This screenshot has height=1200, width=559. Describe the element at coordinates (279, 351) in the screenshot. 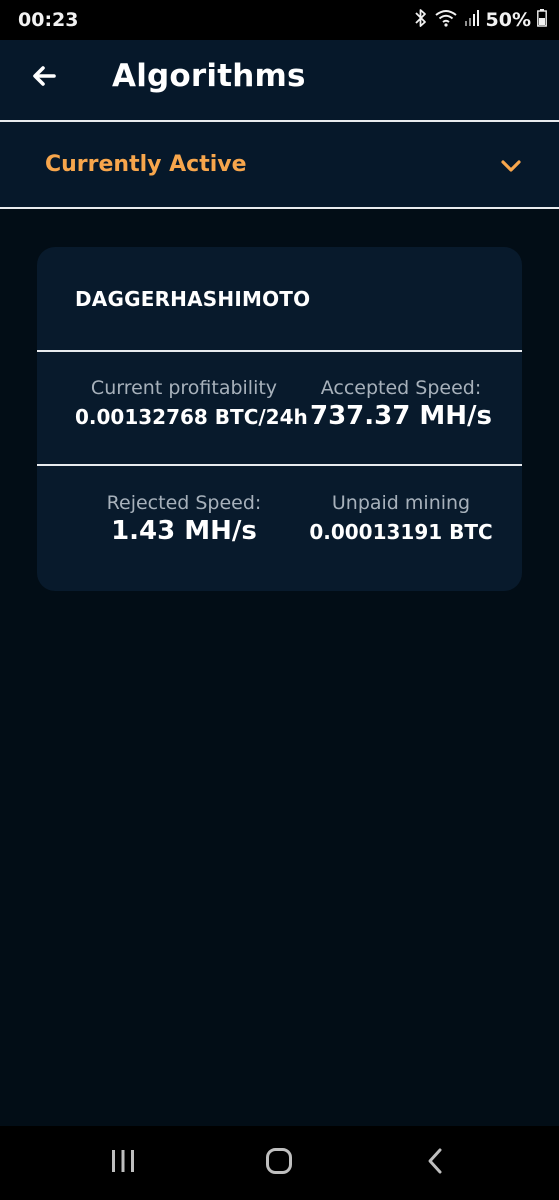

I see `card-divider-top` at that location.